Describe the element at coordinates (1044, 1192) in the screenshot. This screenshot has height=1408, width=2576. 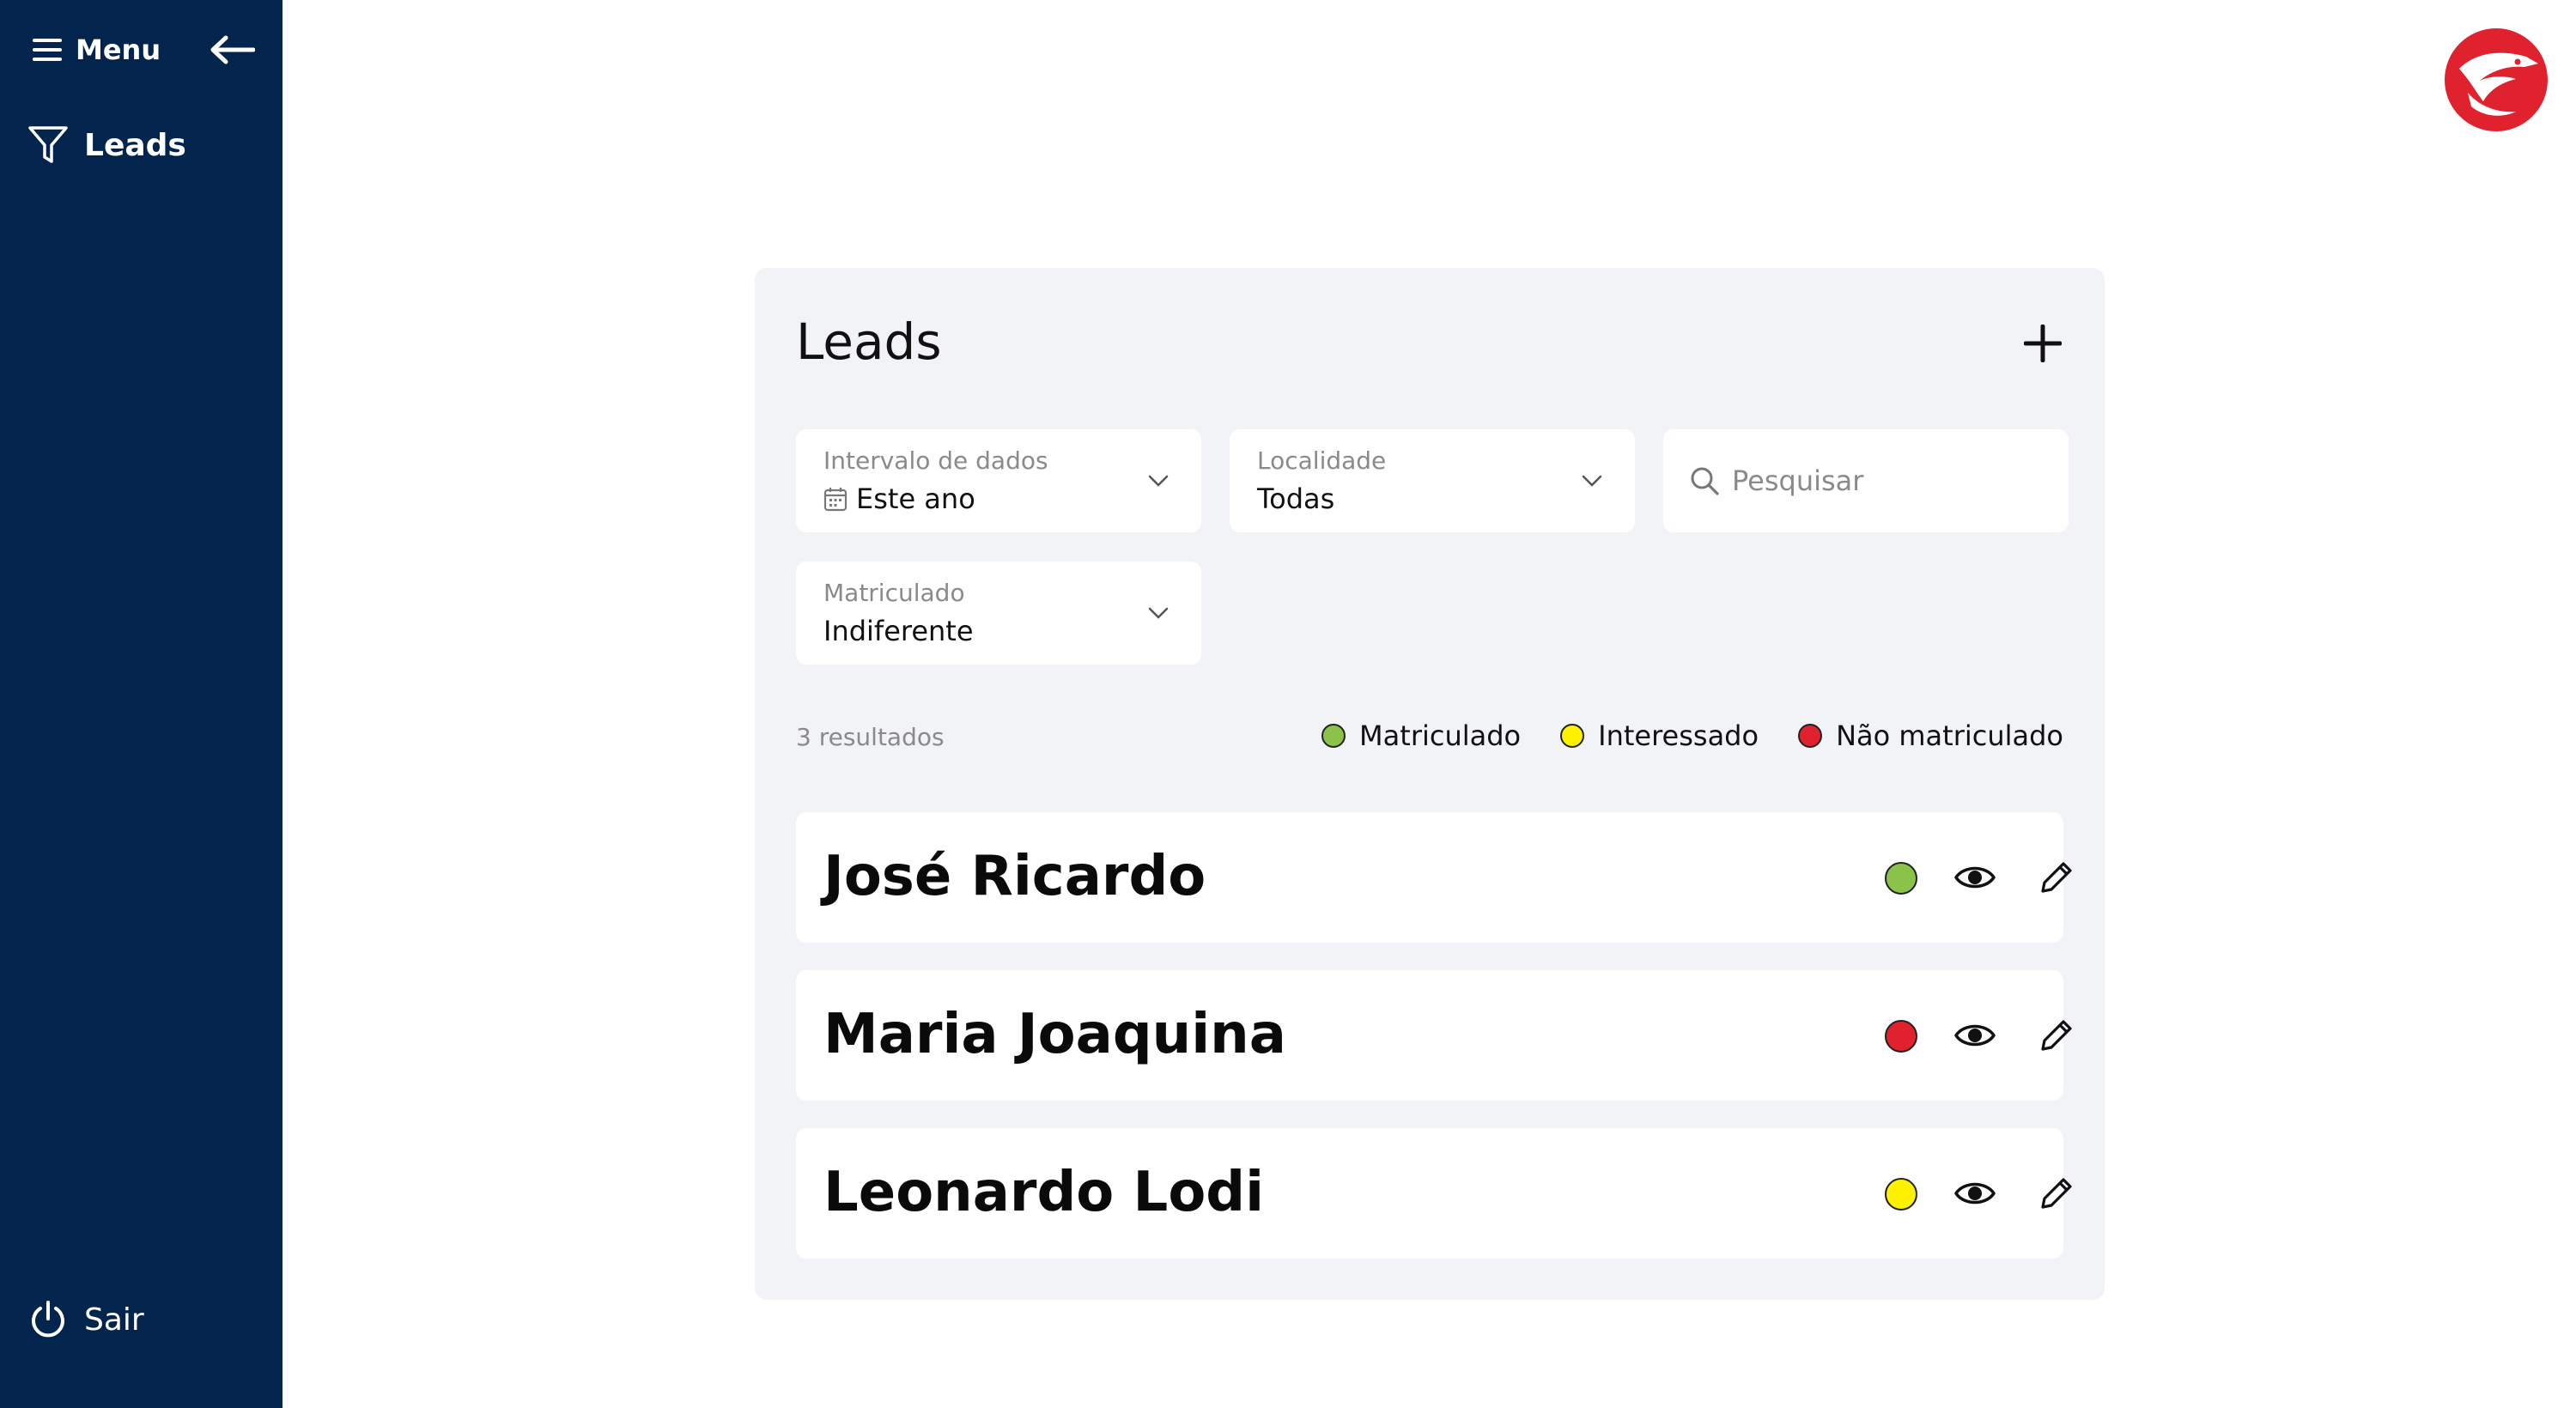
I see `lead-name: Leonardo Lodi` at that location.